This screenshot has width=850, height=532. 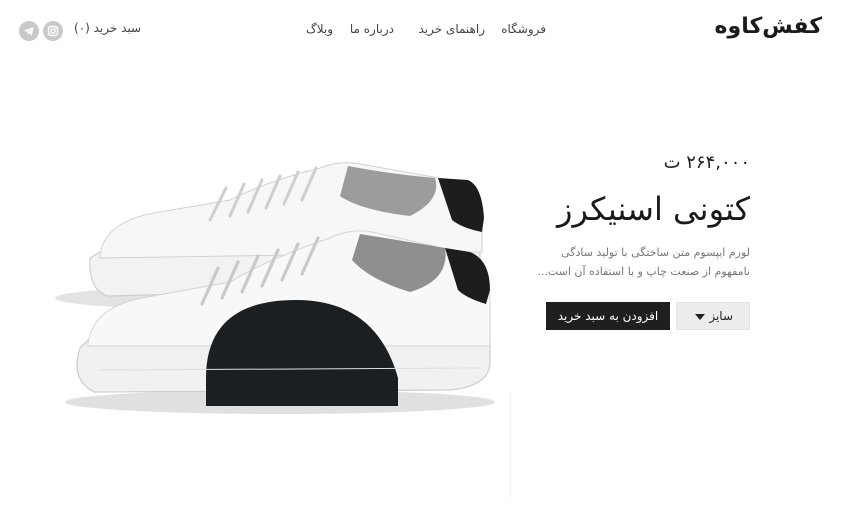 What do you see at coordinates (53, 31) in the screenshot?
I see `instagram-icon` at bounding box center [53, 31].